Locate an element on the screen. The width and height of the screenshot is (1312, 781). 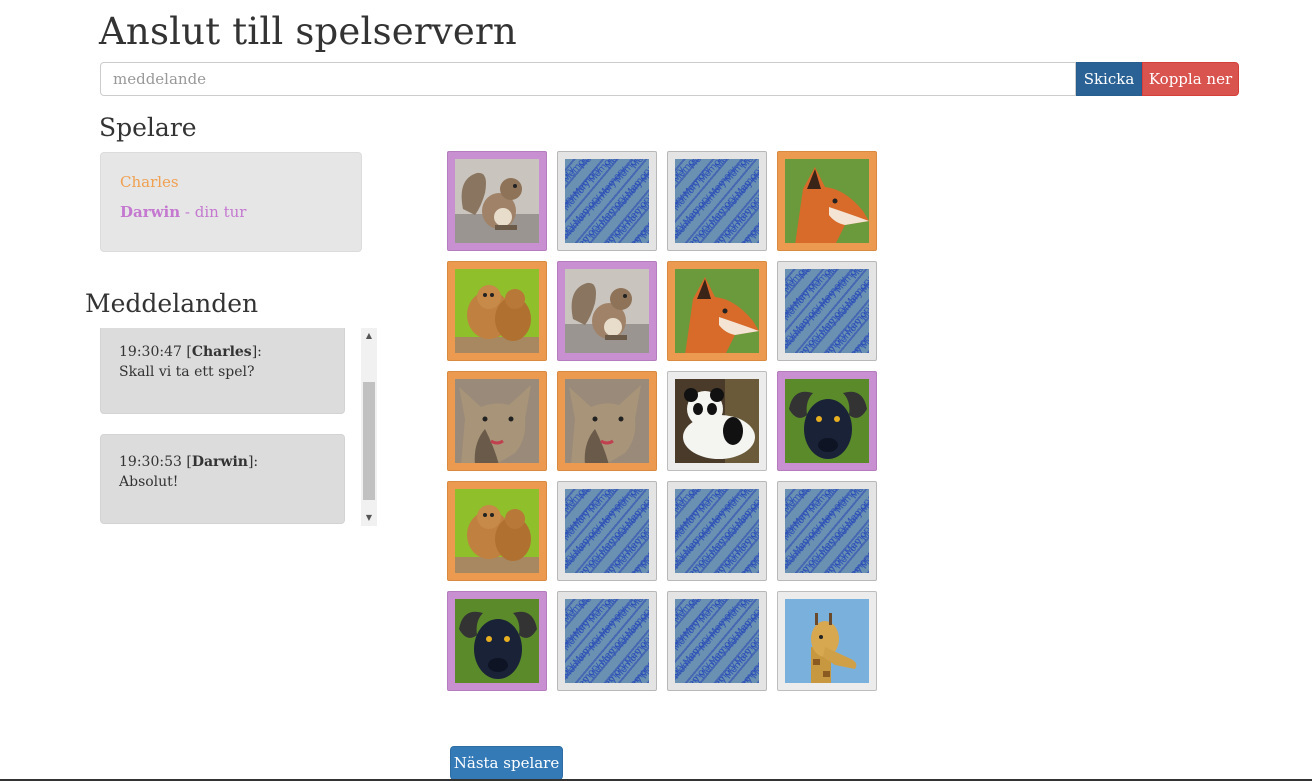
scroll-up-arrow-icon: ▲ is located at coordinates (369, 336).